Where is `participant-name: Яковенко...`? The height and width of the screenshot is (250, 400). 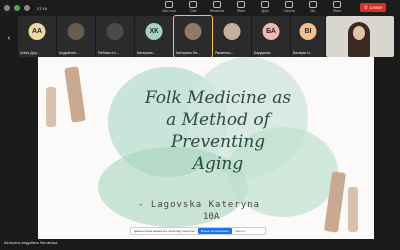
participant-name: Яковенко... is located at coordinates (224, 53).